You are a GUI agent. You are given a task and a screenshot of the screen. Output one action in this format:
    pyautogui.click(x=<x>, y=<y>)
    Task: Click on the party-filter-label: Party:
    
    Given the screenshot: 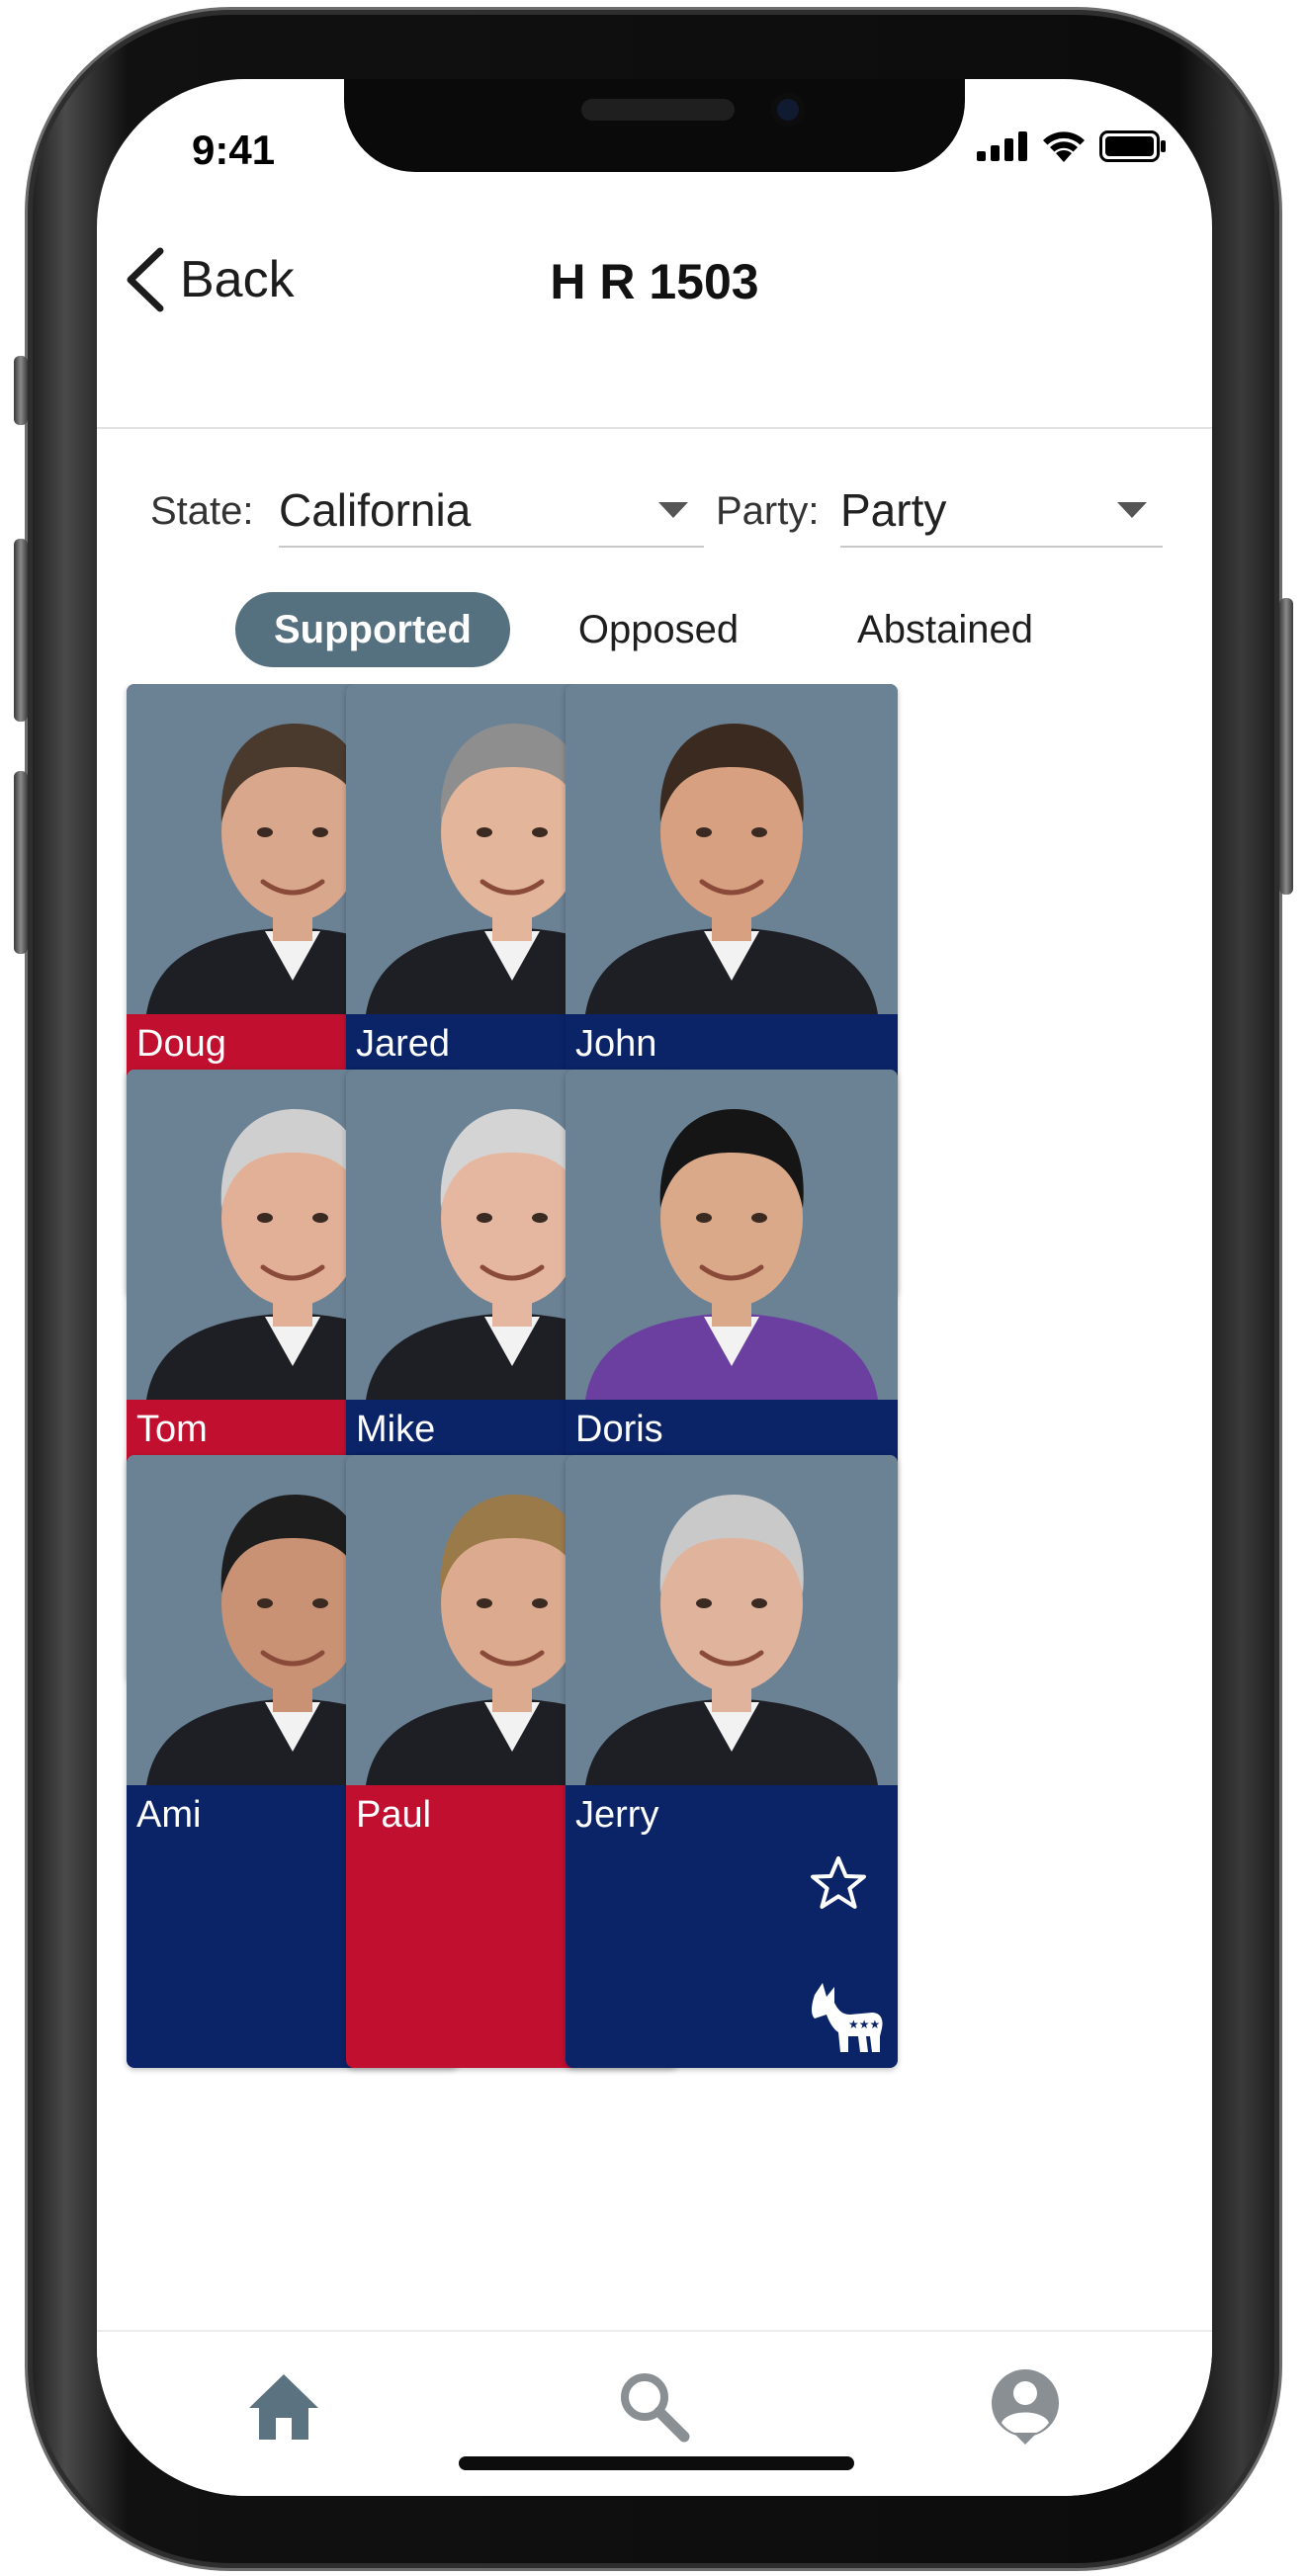 What is the action you would take?
    pyautogui.click(x=768, y=510)
    